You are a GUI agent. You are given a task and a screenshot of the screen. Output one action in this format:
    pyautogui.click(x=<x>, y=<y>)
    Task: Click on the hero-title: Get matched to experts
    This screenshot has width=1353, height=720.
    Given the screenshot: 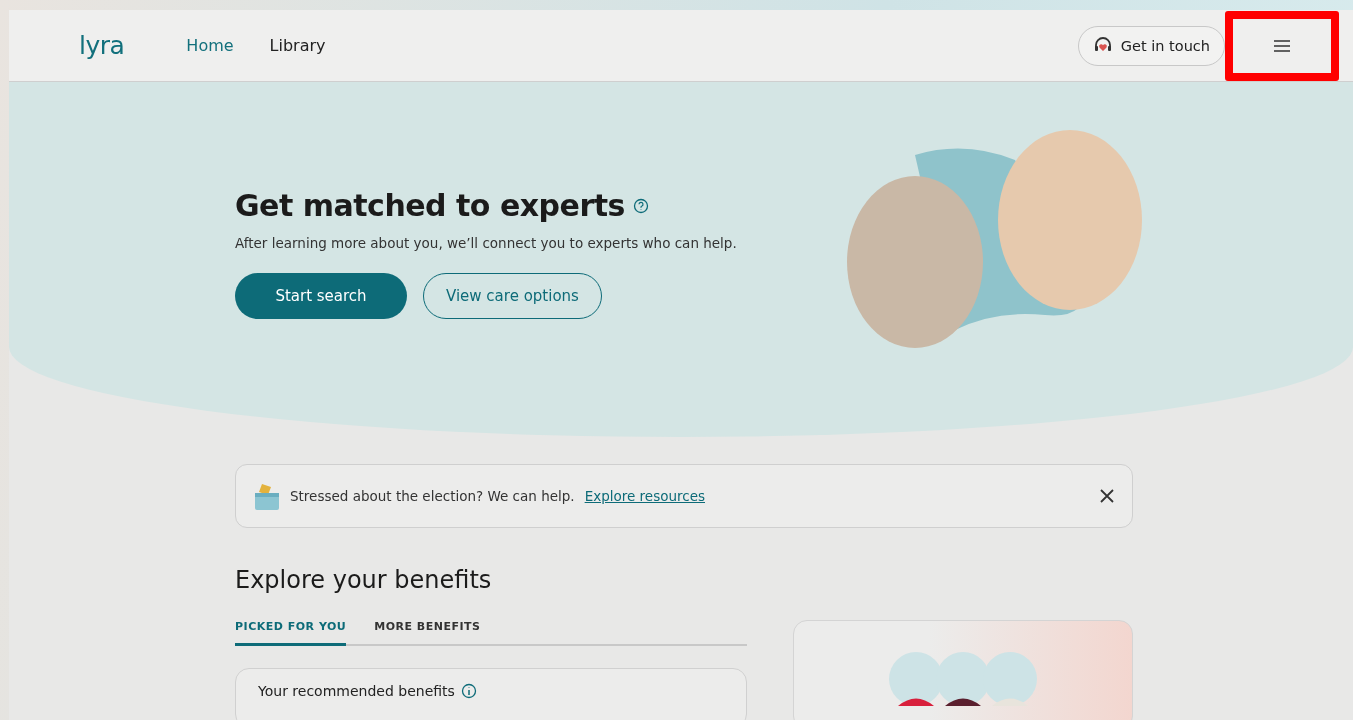 What is the action you would take?
    pyautogui.click(x=430, y=205)
    